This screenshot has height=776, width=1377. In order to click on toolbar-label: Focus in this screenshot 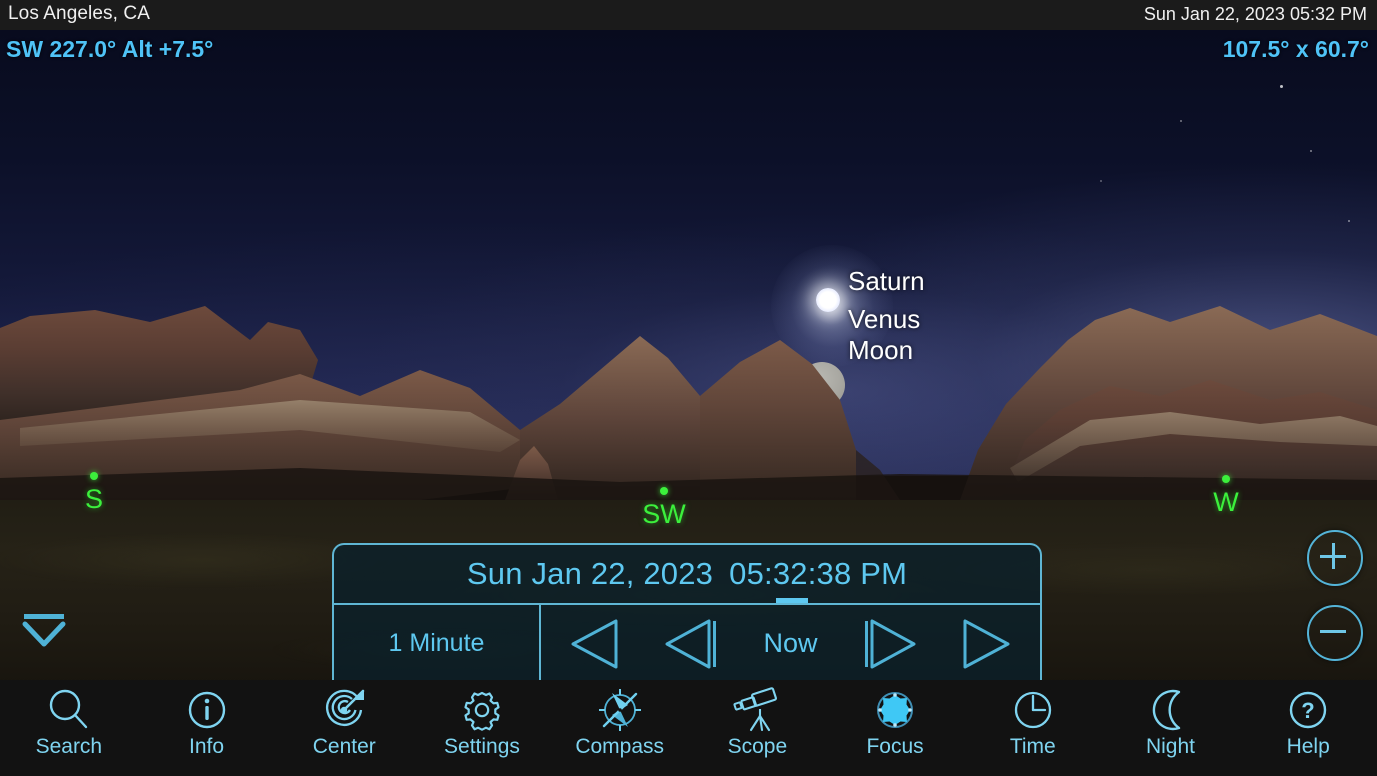, I will do `click(895, 746)`.